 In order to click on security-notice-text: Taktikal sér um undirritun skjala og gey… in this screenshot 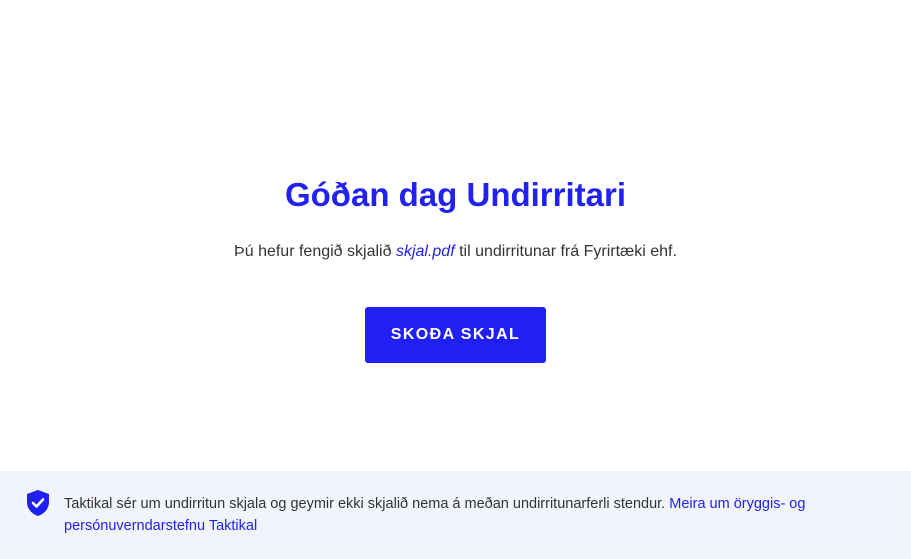, I will do `click(469, 515)`.